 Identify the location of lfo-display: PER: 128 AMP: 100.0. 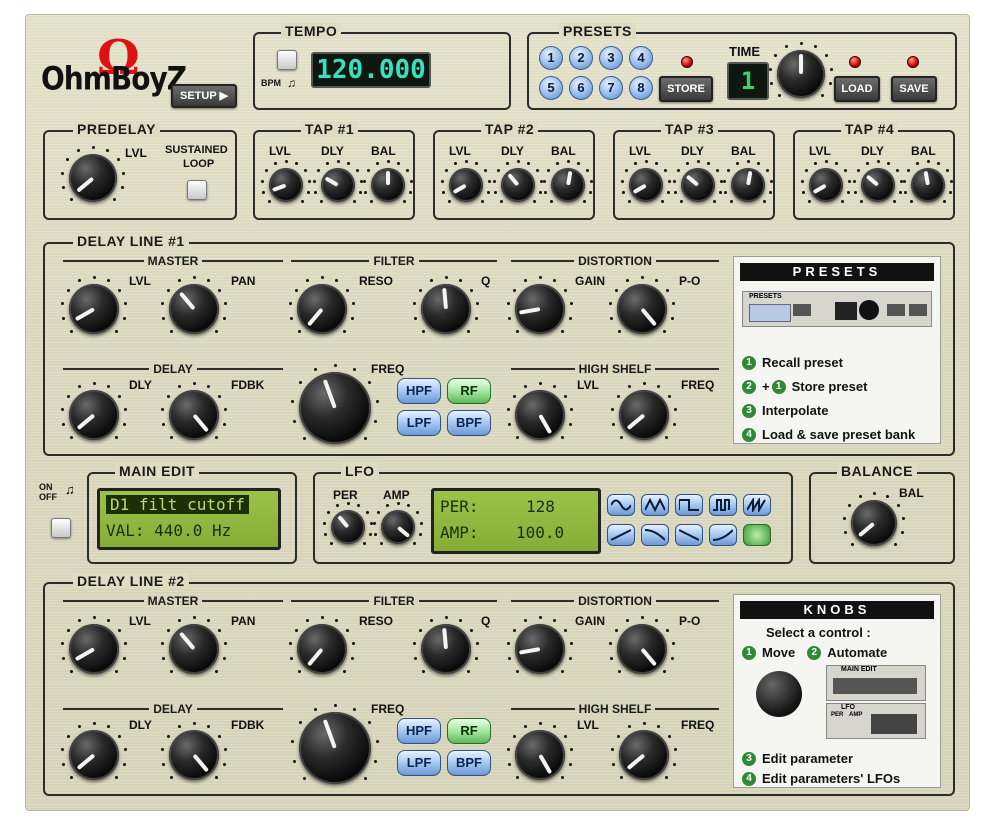
(516, 521).